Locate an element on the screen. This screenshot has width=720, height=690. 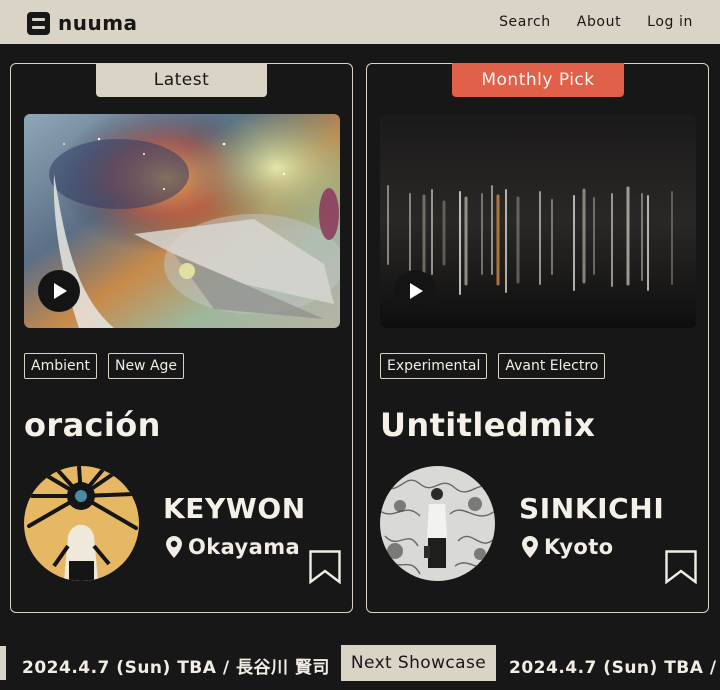
artist-name: KEYWON is located at coordinates (234, 508).